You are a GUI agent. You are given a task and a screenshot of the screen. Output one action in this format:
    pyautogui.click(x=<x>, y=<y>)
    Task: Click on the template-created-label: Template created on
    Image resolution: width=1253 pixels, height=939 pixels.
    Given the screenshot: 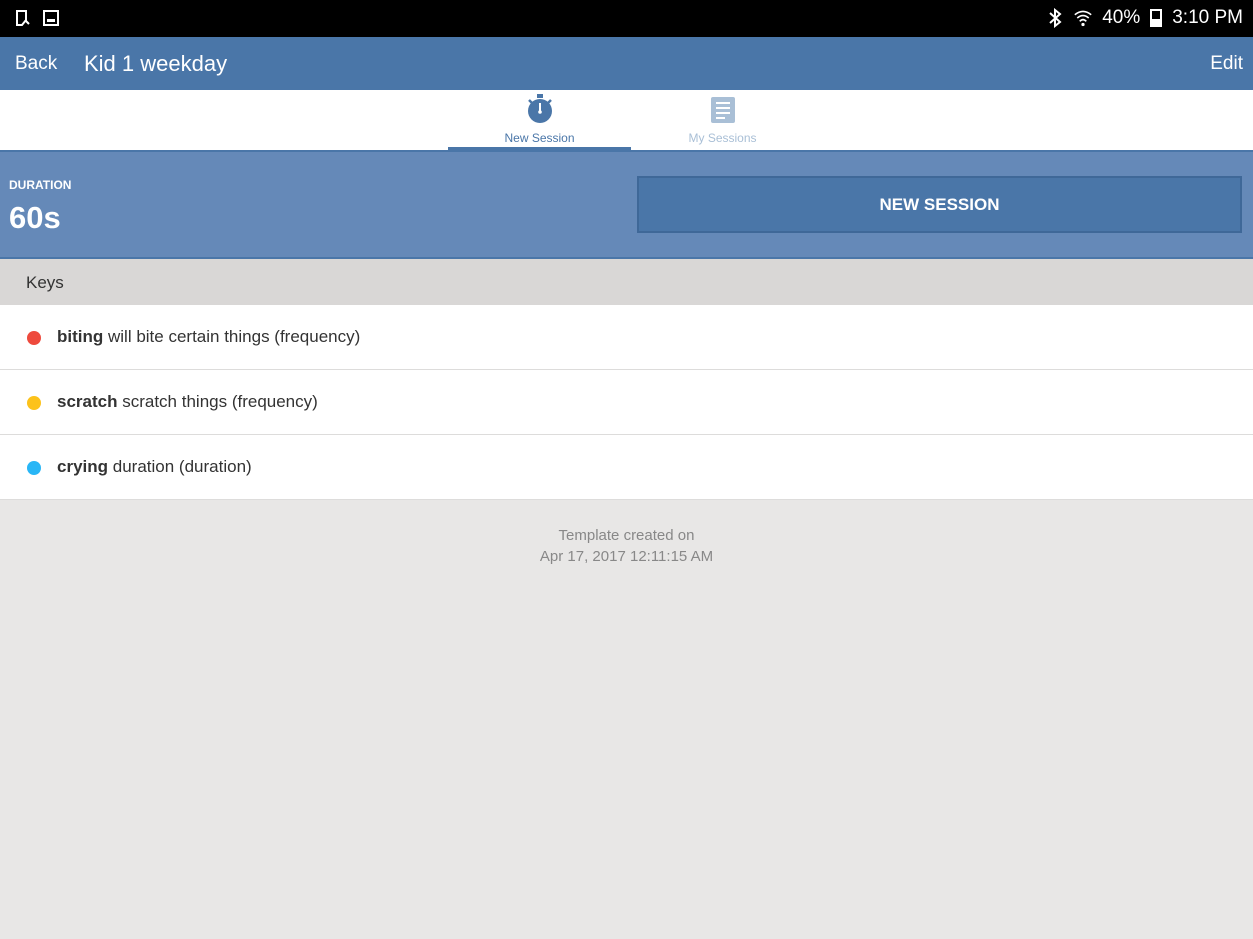 What is the action you would take?
    pyautogui.click(x=626, y=535)
    